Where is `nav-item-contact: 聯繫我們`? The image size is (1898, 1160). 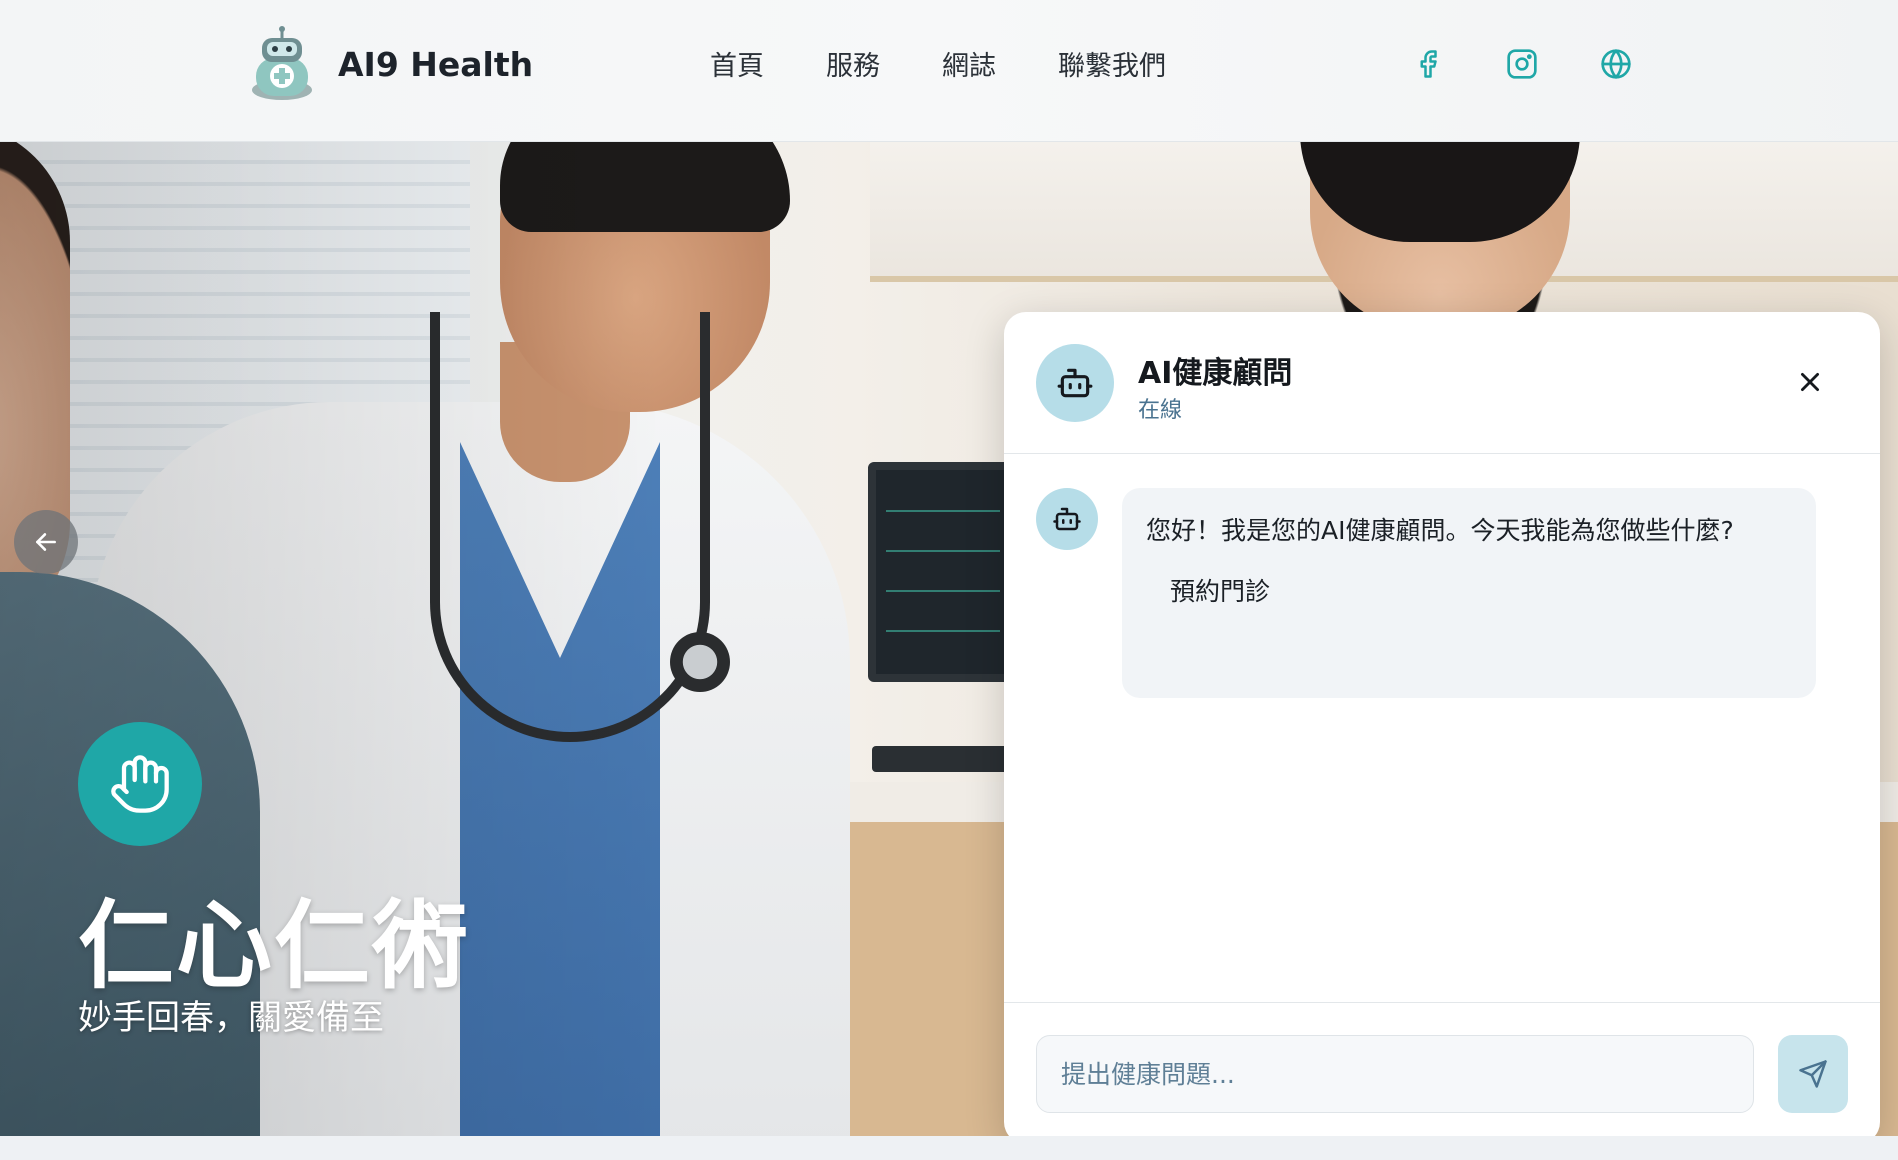 nav-item-contact: 聯繫我們 is located at coordinates (1112, 63).